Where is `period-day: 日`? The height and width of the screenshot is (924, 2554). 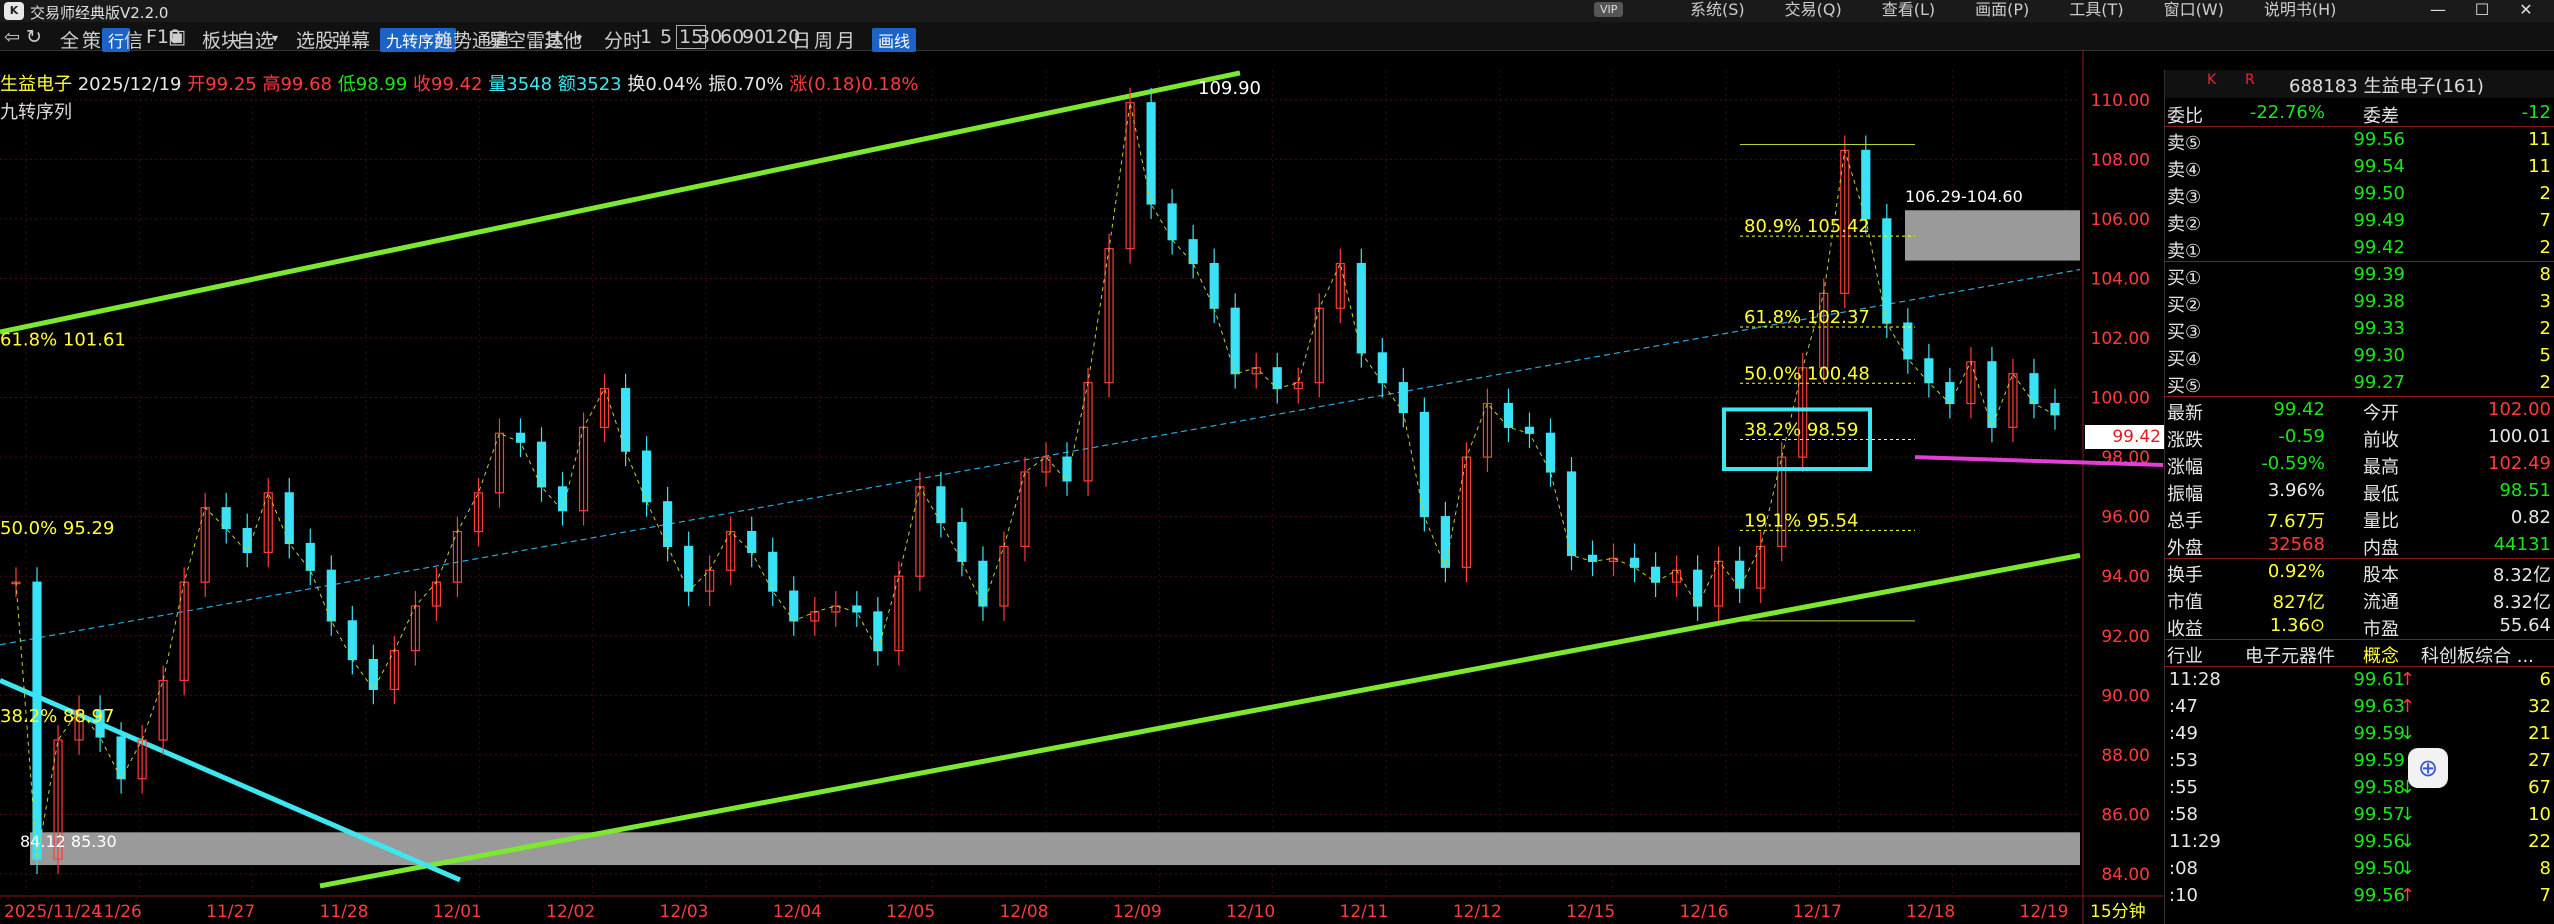 period-day: 日 is located at coordinates (801, 39).